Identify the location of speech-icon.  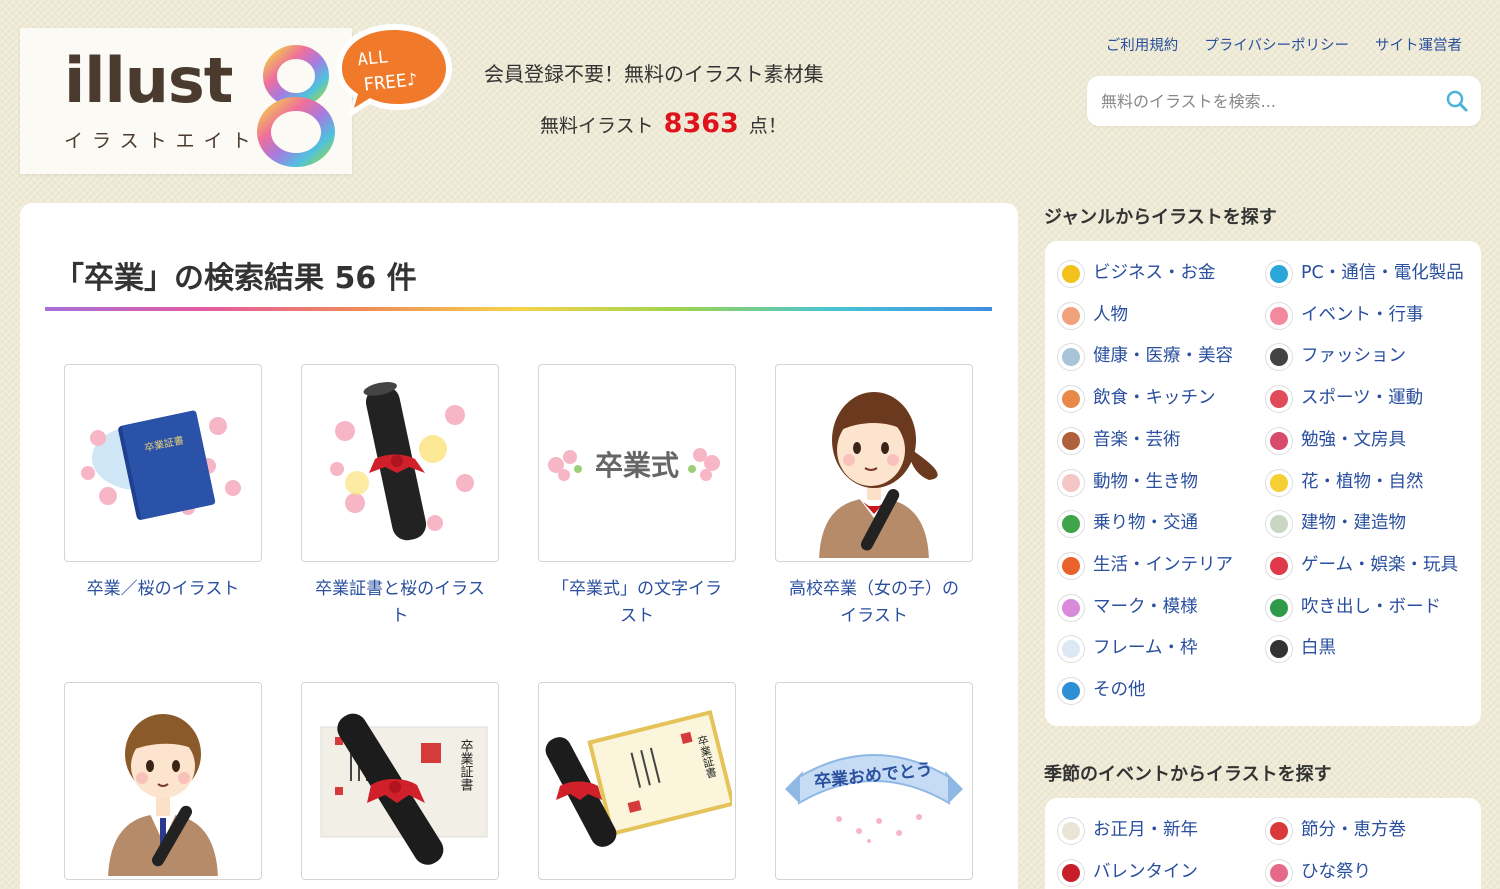
(1279, 607).